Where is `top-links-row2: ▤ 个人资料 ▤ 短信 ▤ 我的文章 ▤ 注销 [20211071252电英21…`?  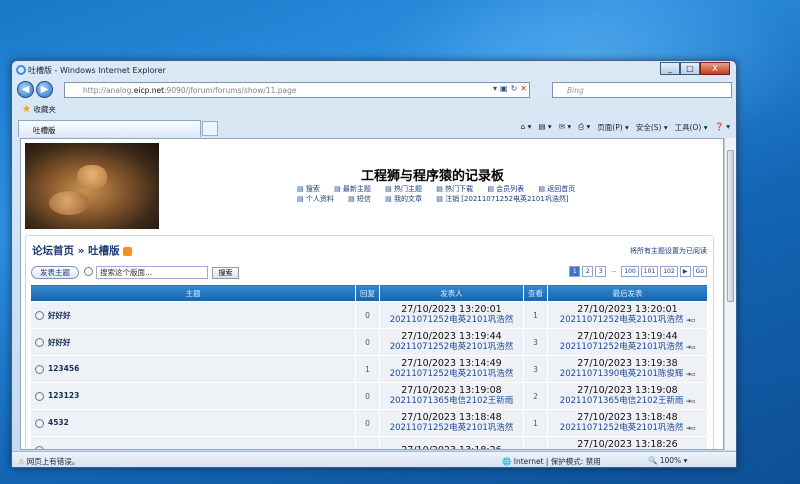
top-links-row2: ▤ 个人资料 ▤ 短信 ▤ 我的文章 ▤ 注销 [20211071252电英21… is located at coordinates (447, 199).